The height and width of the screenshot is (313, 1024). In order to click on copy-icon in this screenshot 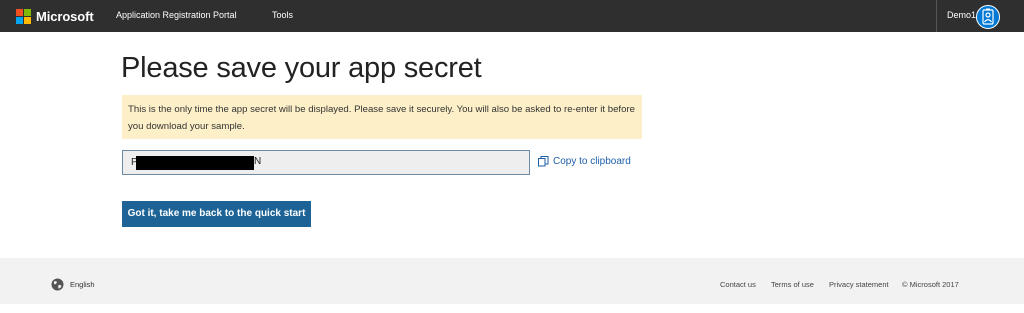, I will do `click(543, 161)`.